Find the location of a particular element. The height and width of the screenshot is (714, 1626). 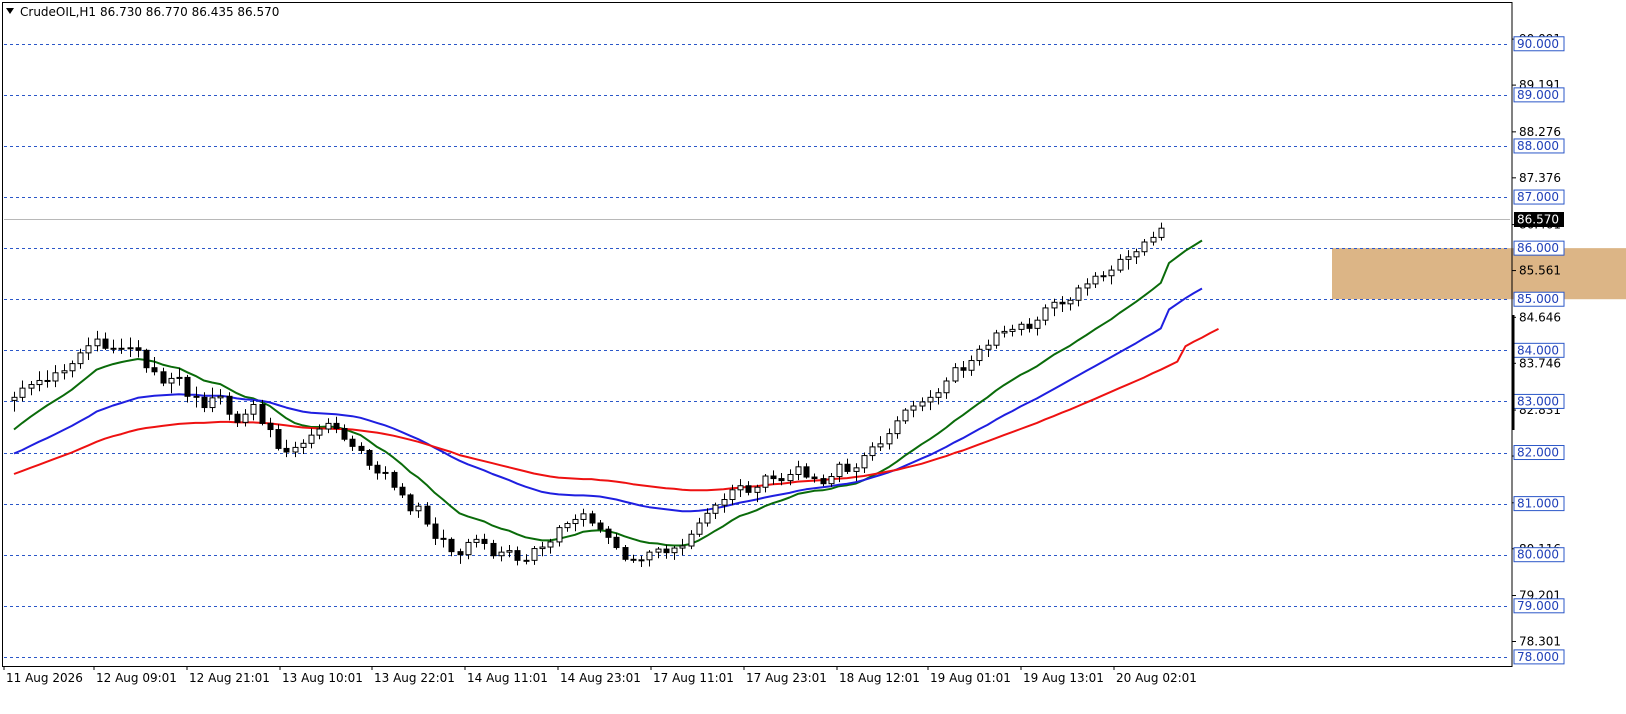

supply-demand-zone is located at coordinates (1479, 274).